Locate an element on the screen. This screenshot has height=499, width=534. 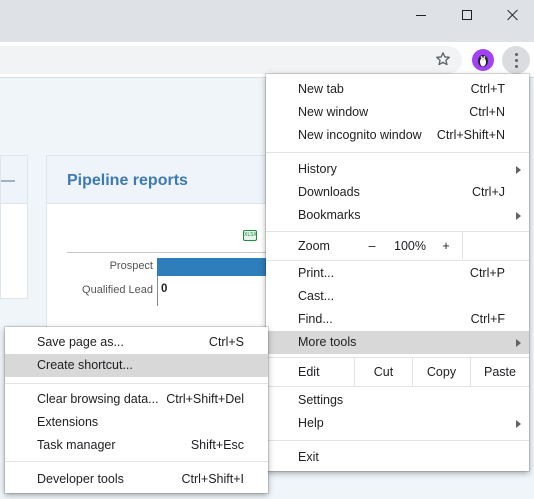
menu-item-label: Settings is located at coordinates (321, 400).